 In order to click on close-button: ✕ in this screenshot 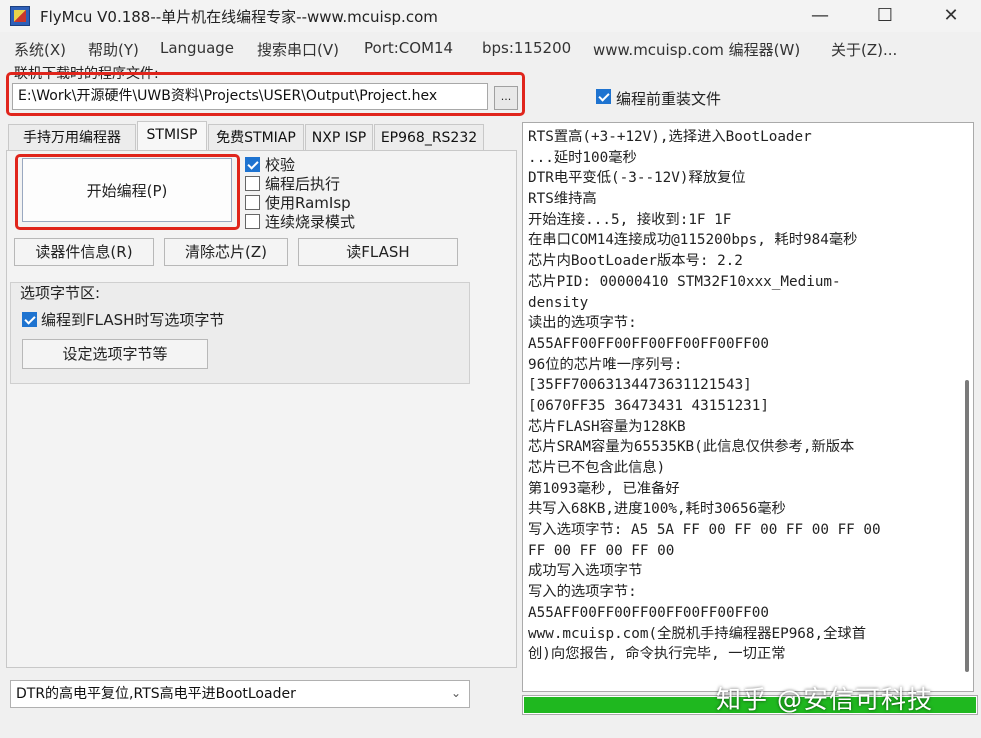, I will do `click(951, 16)`.